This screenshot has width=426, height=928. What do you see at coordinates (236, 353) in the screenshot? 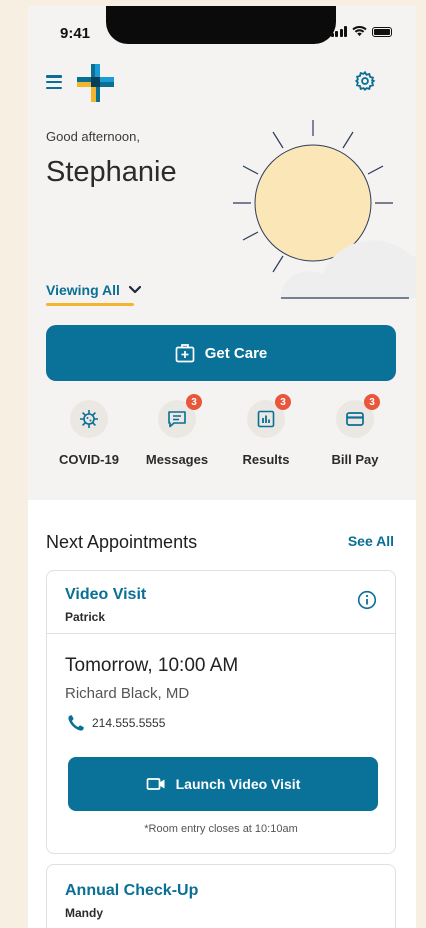
I see `get-care-label: Get Care` at bounding box center [236, 353].